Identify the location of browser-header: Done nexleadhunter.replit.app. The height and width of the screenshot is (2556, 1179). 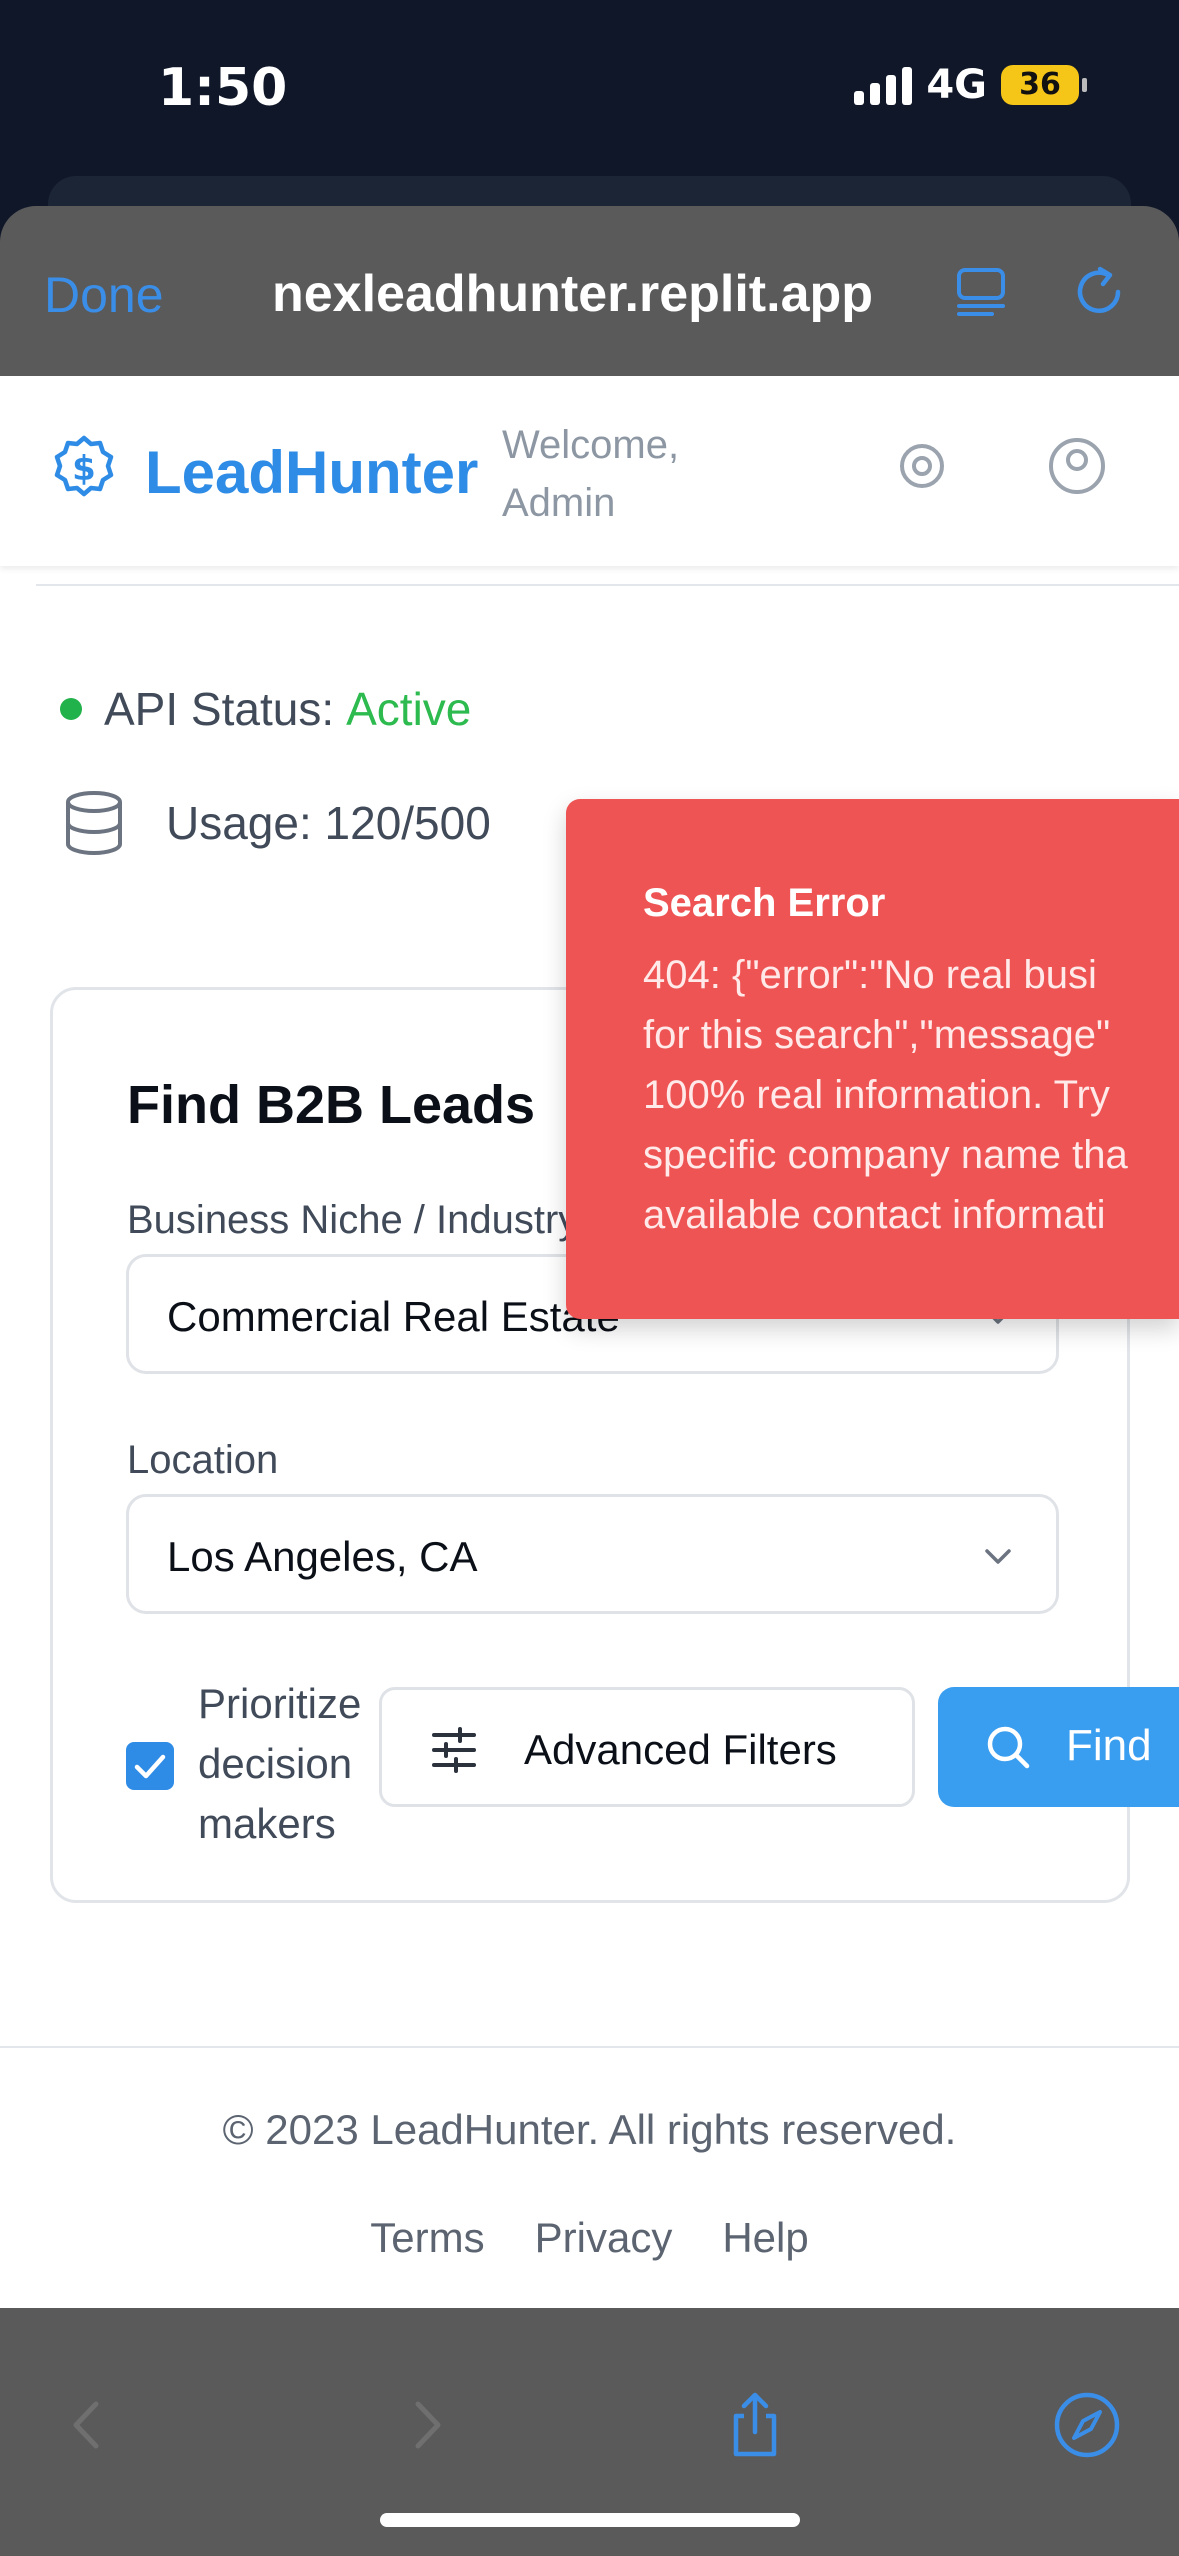
(589, 291).